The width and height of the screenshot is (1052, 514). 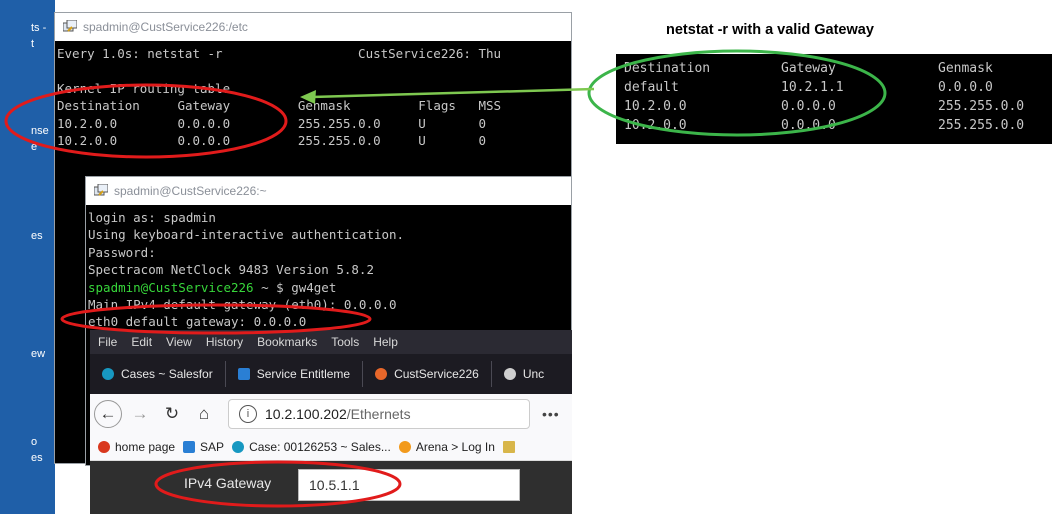 I want to click on terminal-titlebar: spadmin@CustService226:~, so click(x=328, y=191).